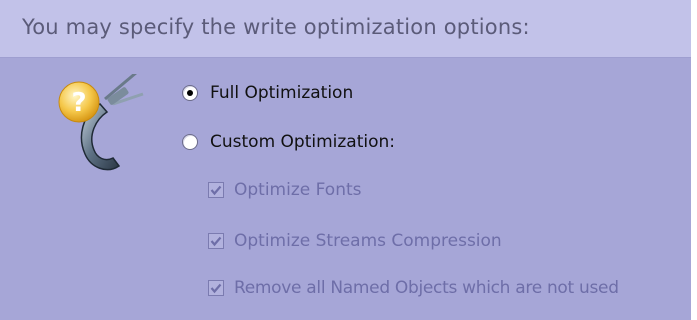 This screenshot has height=320, width=697. I want to click on custom-optimization-radio, so click(190, 142).